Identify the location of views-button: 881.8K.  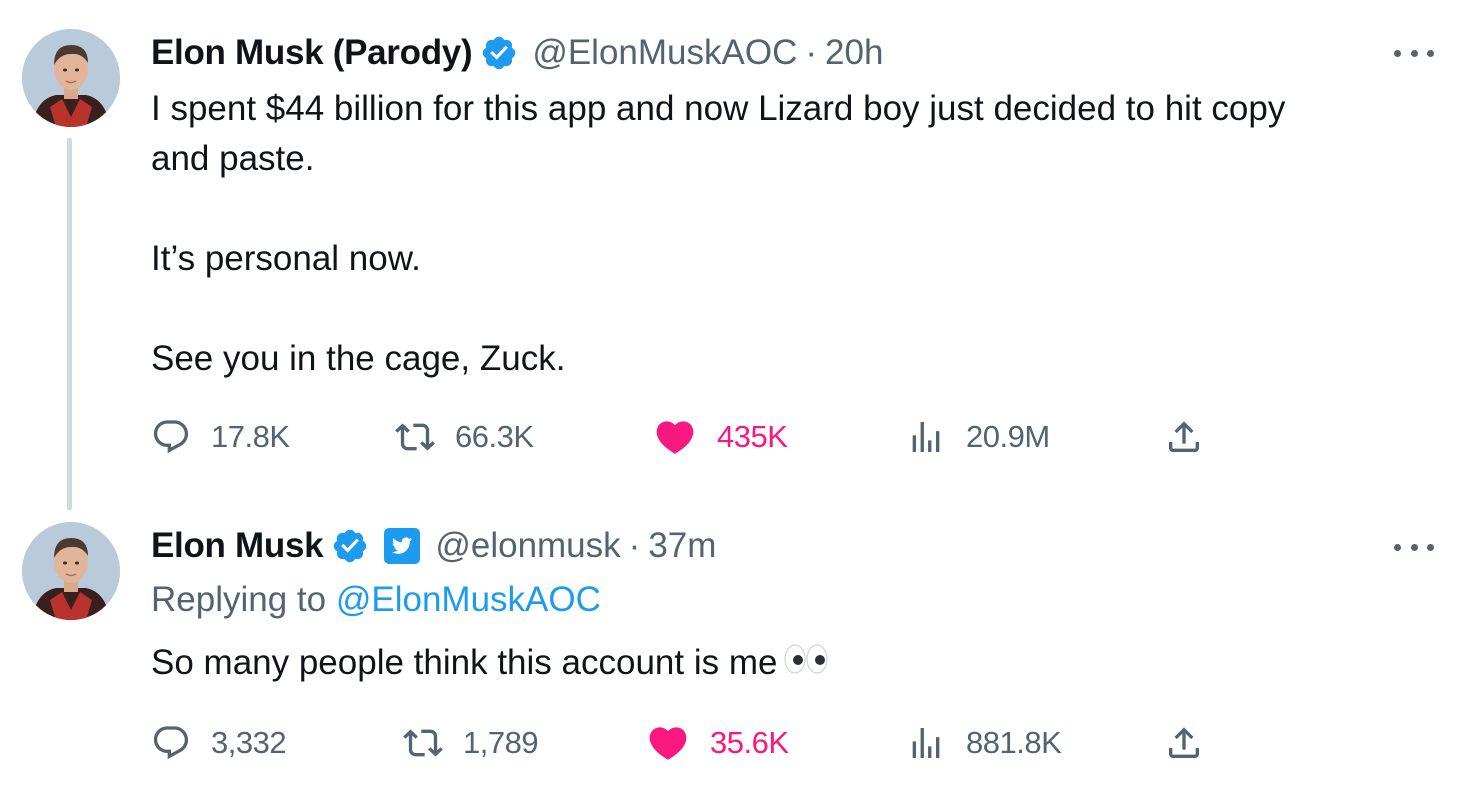
(984, 743).